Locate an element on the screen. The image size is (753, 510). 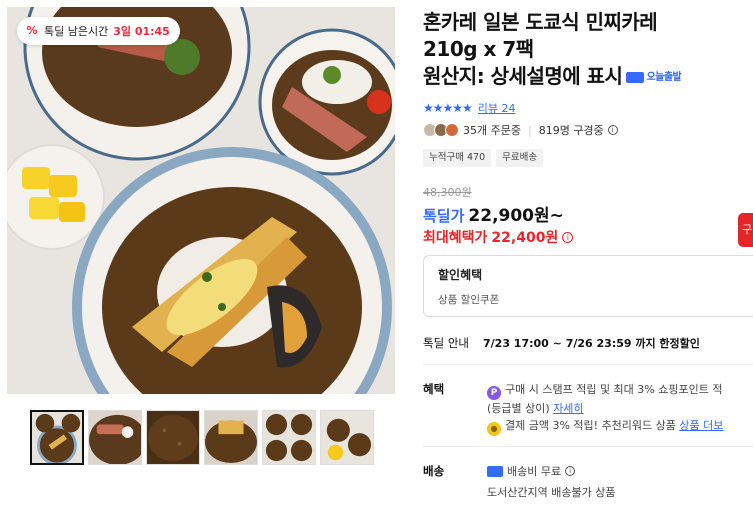
title-line-2: 210g x 7팩 is located at coordinates (478, 49).